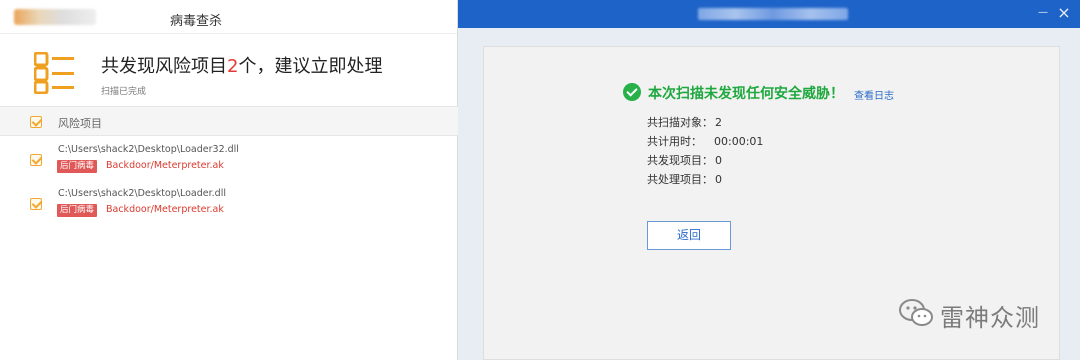  Describe the element at coordinates (746, 94) in the screenshot. I see `status-message: 本次扫描未发现任何安全威胁！` at that location.